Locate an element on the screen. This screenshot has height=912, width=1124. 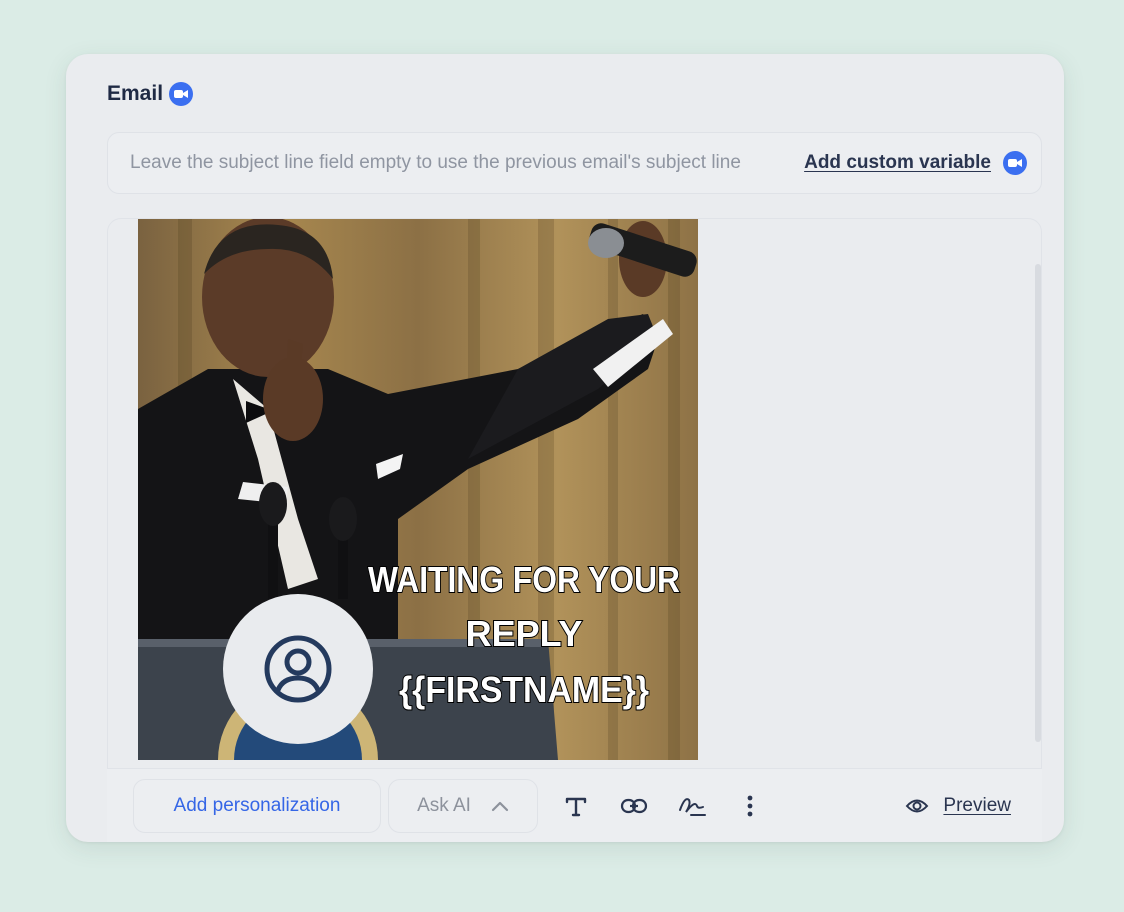
ask-ai-button: Ask AI is located at coordinates (463, 805).